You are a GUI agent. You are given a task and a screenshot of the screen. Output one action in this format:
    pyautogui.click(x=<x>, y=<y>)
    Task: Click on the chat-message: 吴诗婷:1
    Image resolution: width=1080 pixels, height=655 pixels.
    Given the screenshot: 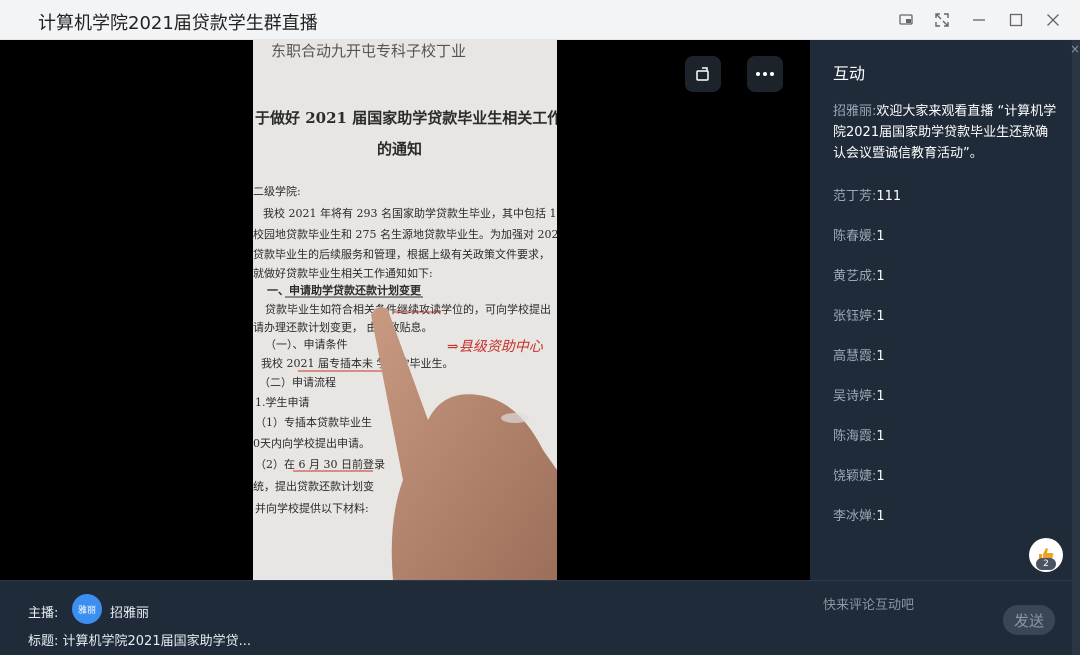 What is the action you would take?
    pyautogui.click(x=945, y=396)
    